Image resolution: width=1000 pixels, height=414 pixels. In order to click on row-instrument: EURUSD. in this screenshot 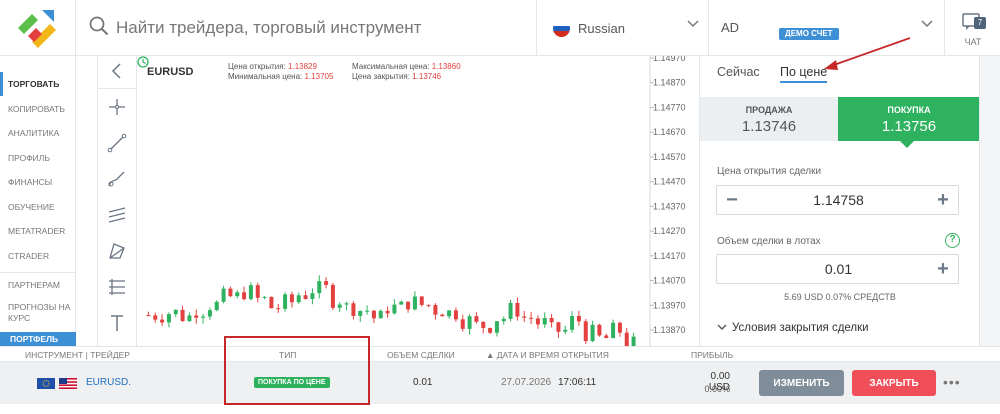, I will do `click(108, 382)`.